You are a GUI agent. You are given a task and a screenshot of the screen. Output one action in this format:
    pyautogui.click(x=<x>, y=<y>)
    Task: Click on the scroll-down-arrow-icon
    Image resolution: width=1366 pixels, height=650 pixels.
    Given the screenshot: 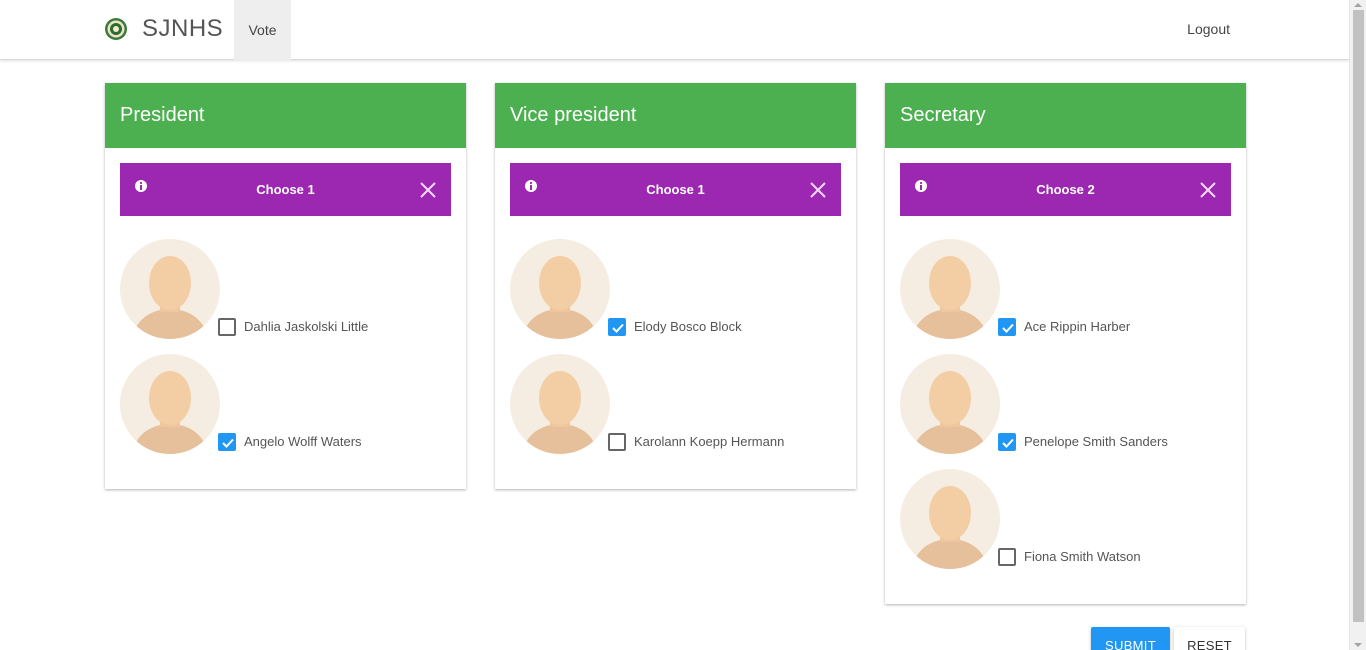 What is the action you would take?
    pyautogui.click(x=1358, y=645)
    